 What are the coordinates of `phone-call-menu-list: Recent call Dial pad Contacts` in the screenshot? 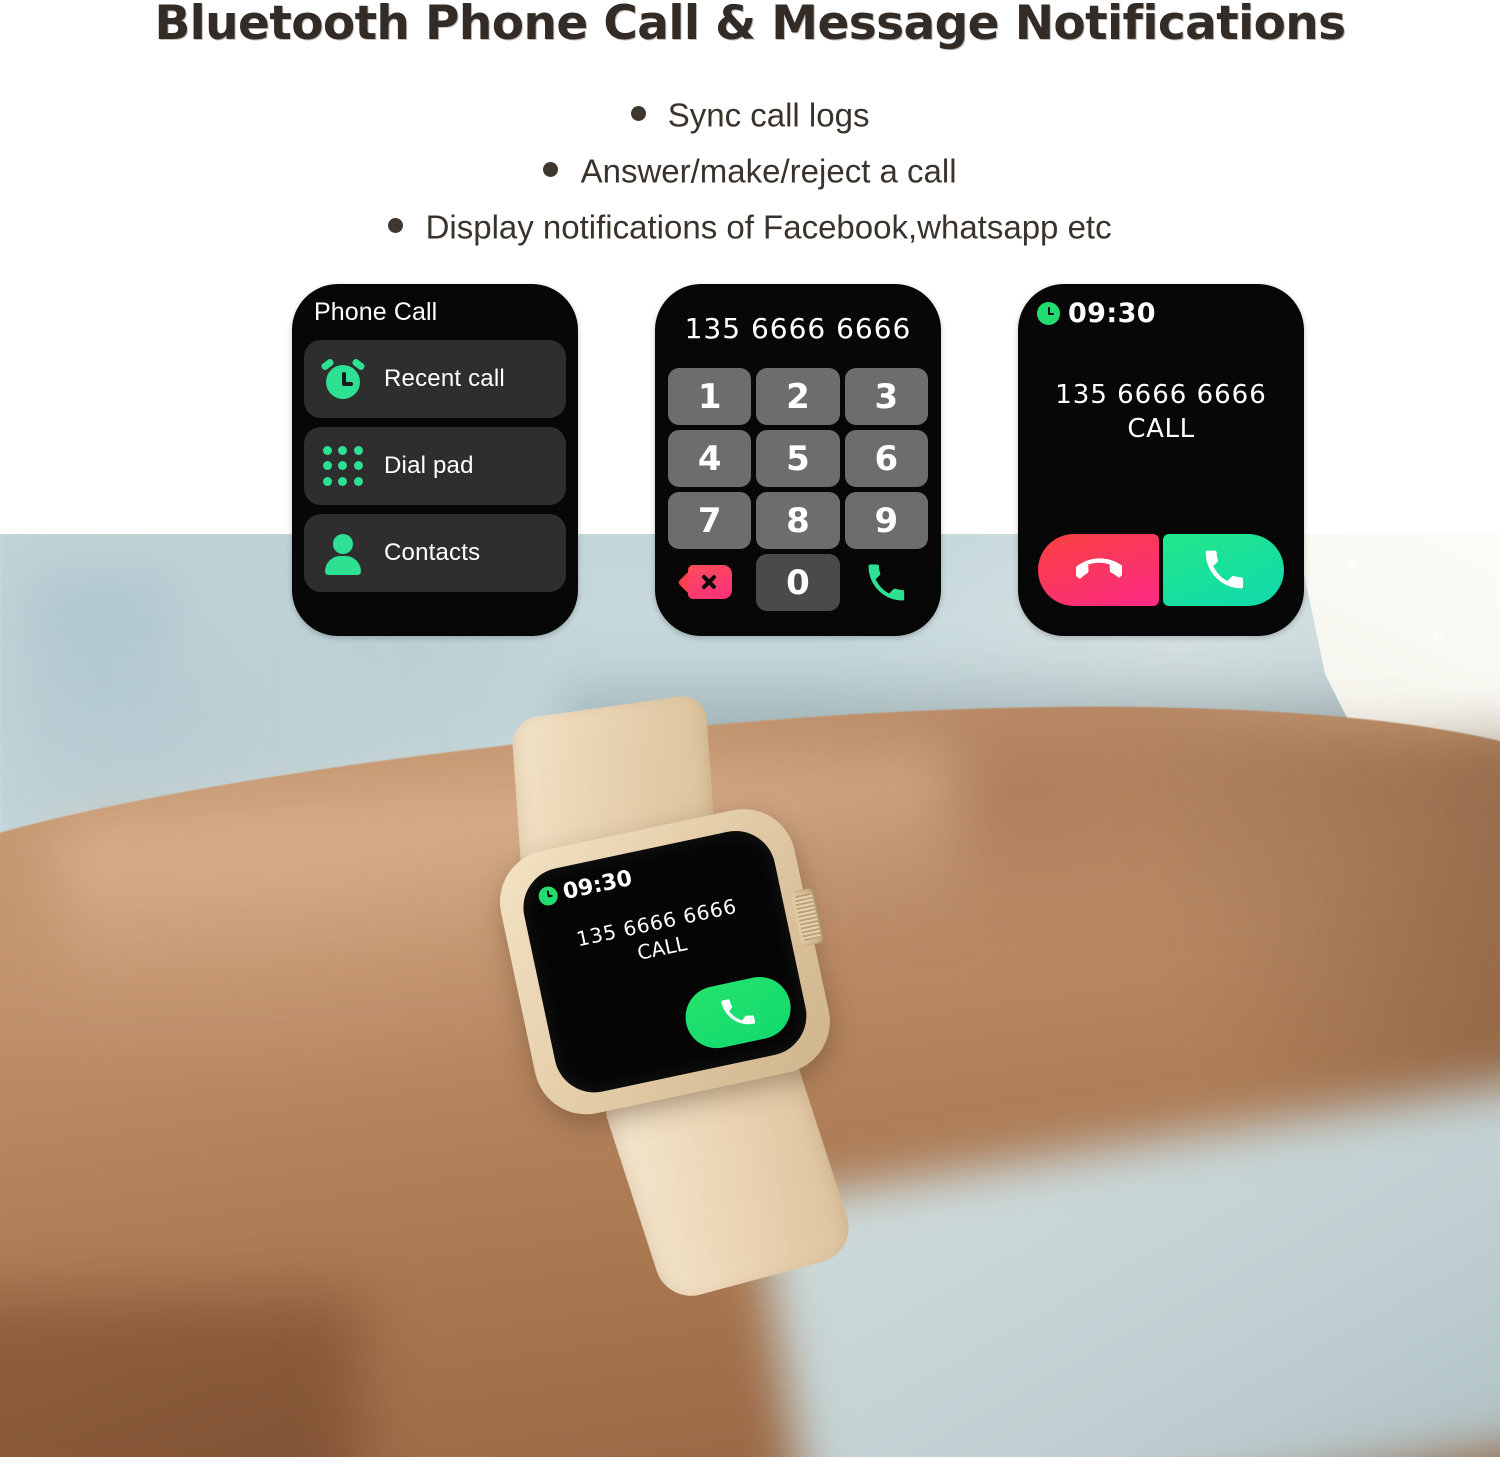 It's located at (435, 470).